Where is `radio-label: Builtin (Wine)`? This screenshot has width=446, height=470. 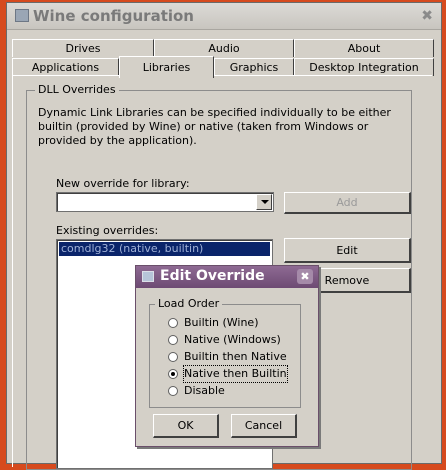 radio-label: Builtin (Wine) is located at coordinates (221, 322).